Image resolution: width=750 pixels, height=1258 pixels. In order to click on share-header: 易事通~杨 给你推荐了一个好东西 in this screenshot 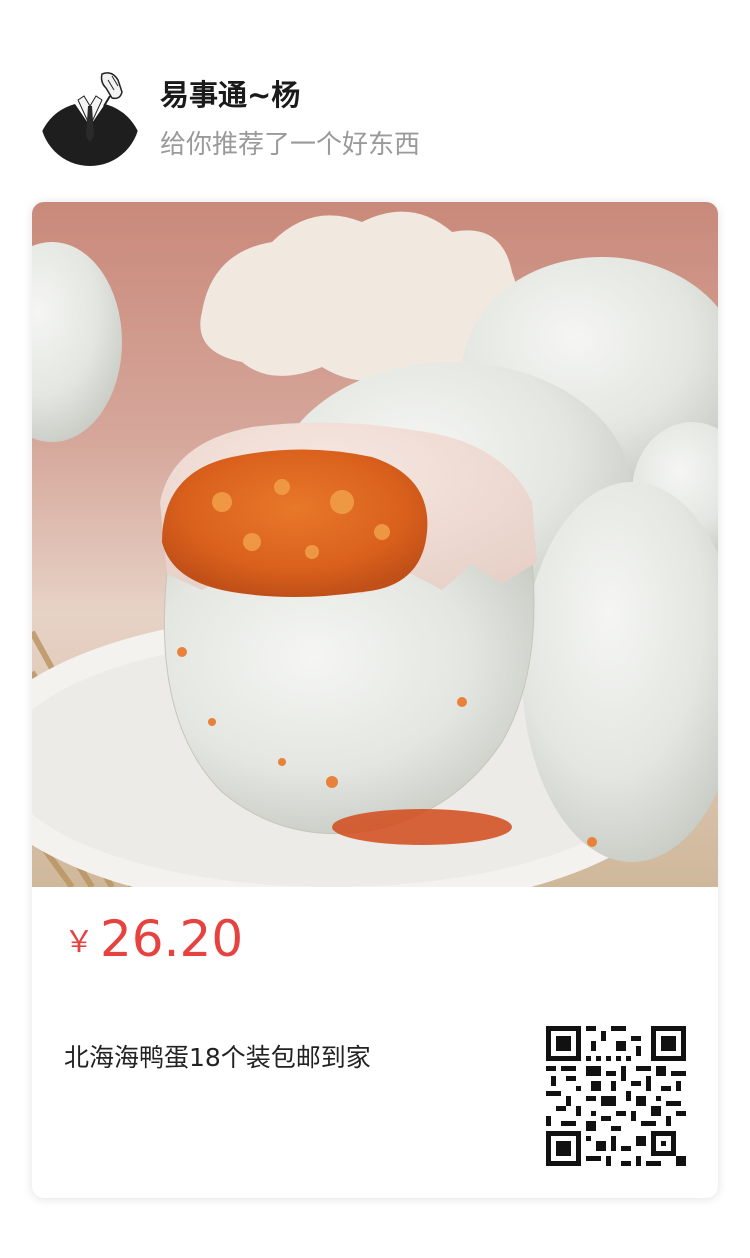, I will do `click(380, 116)`.